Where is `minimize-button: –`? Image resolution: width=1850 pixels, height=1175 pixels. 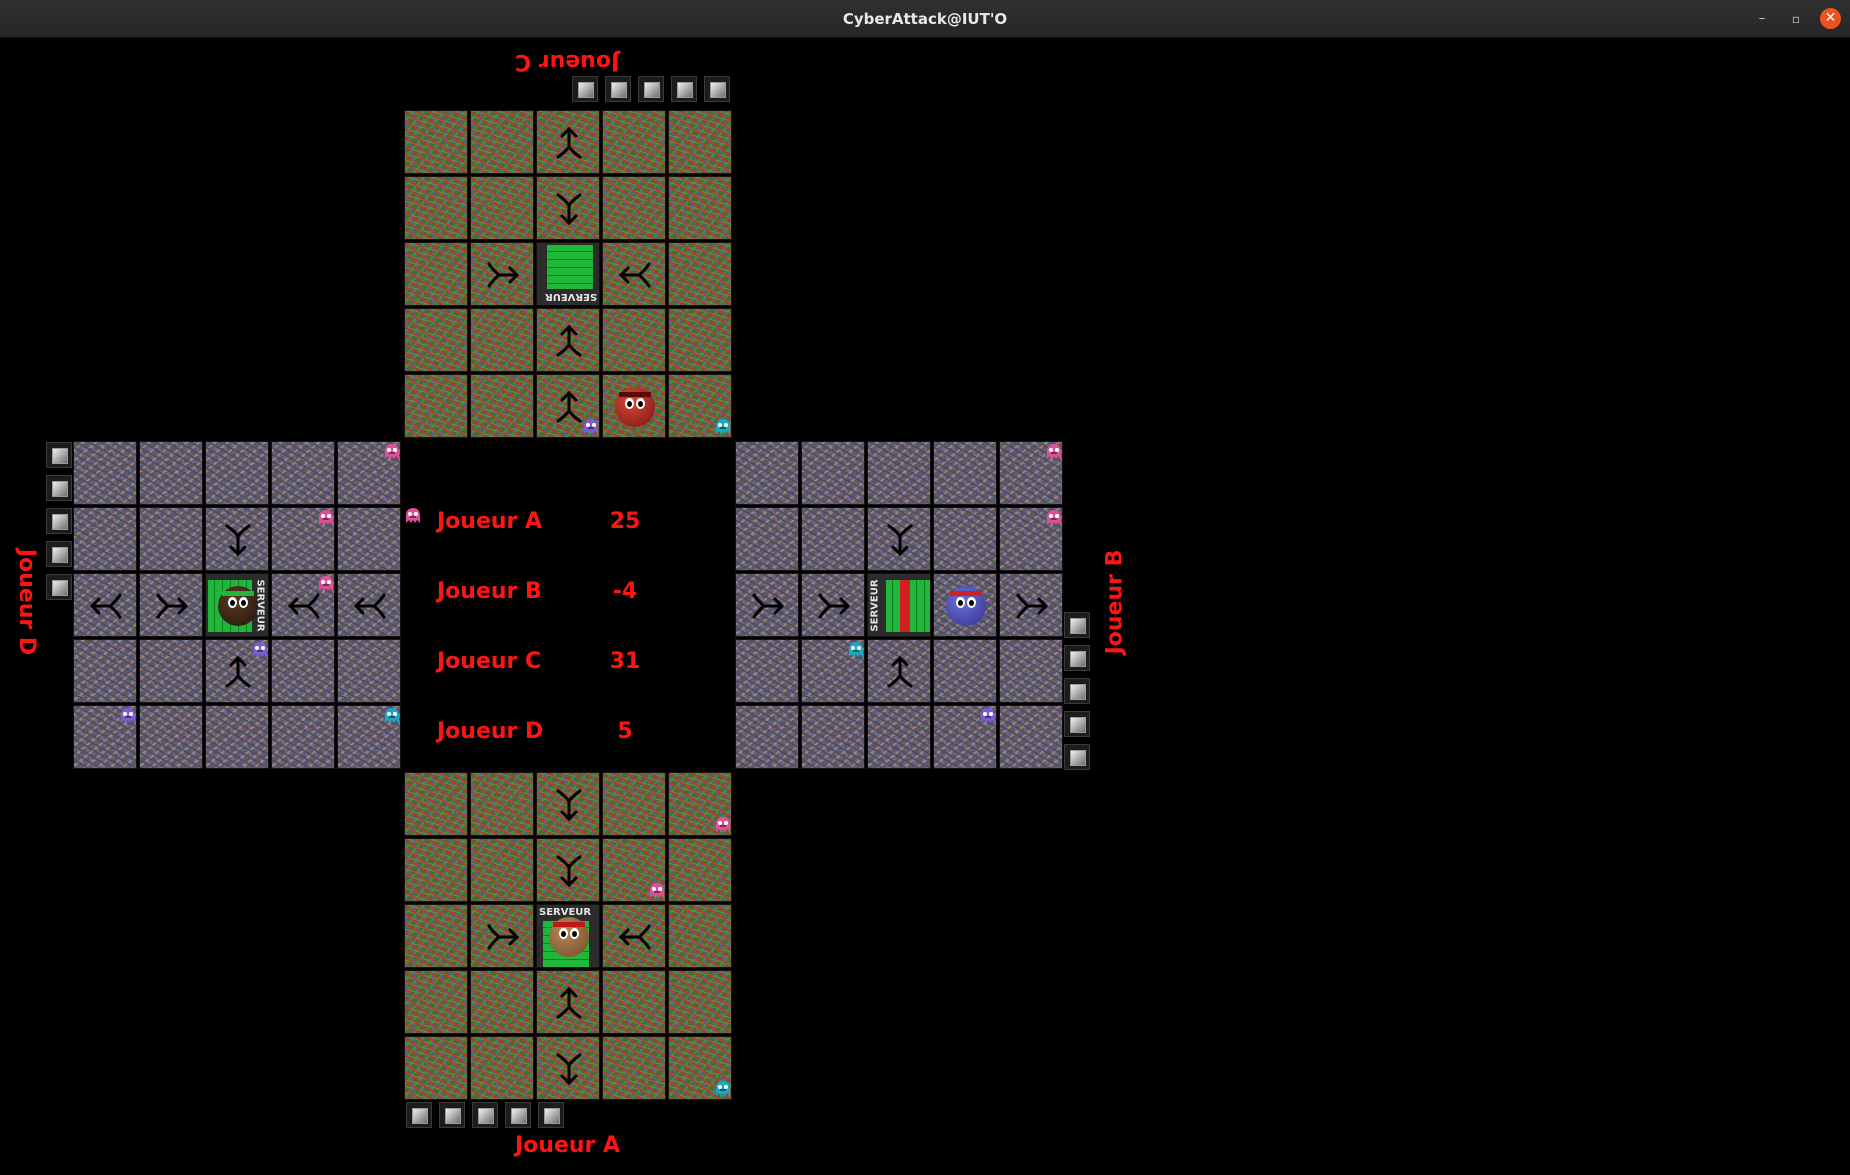
minimize-button: – is located at coordinates (1762, 19).